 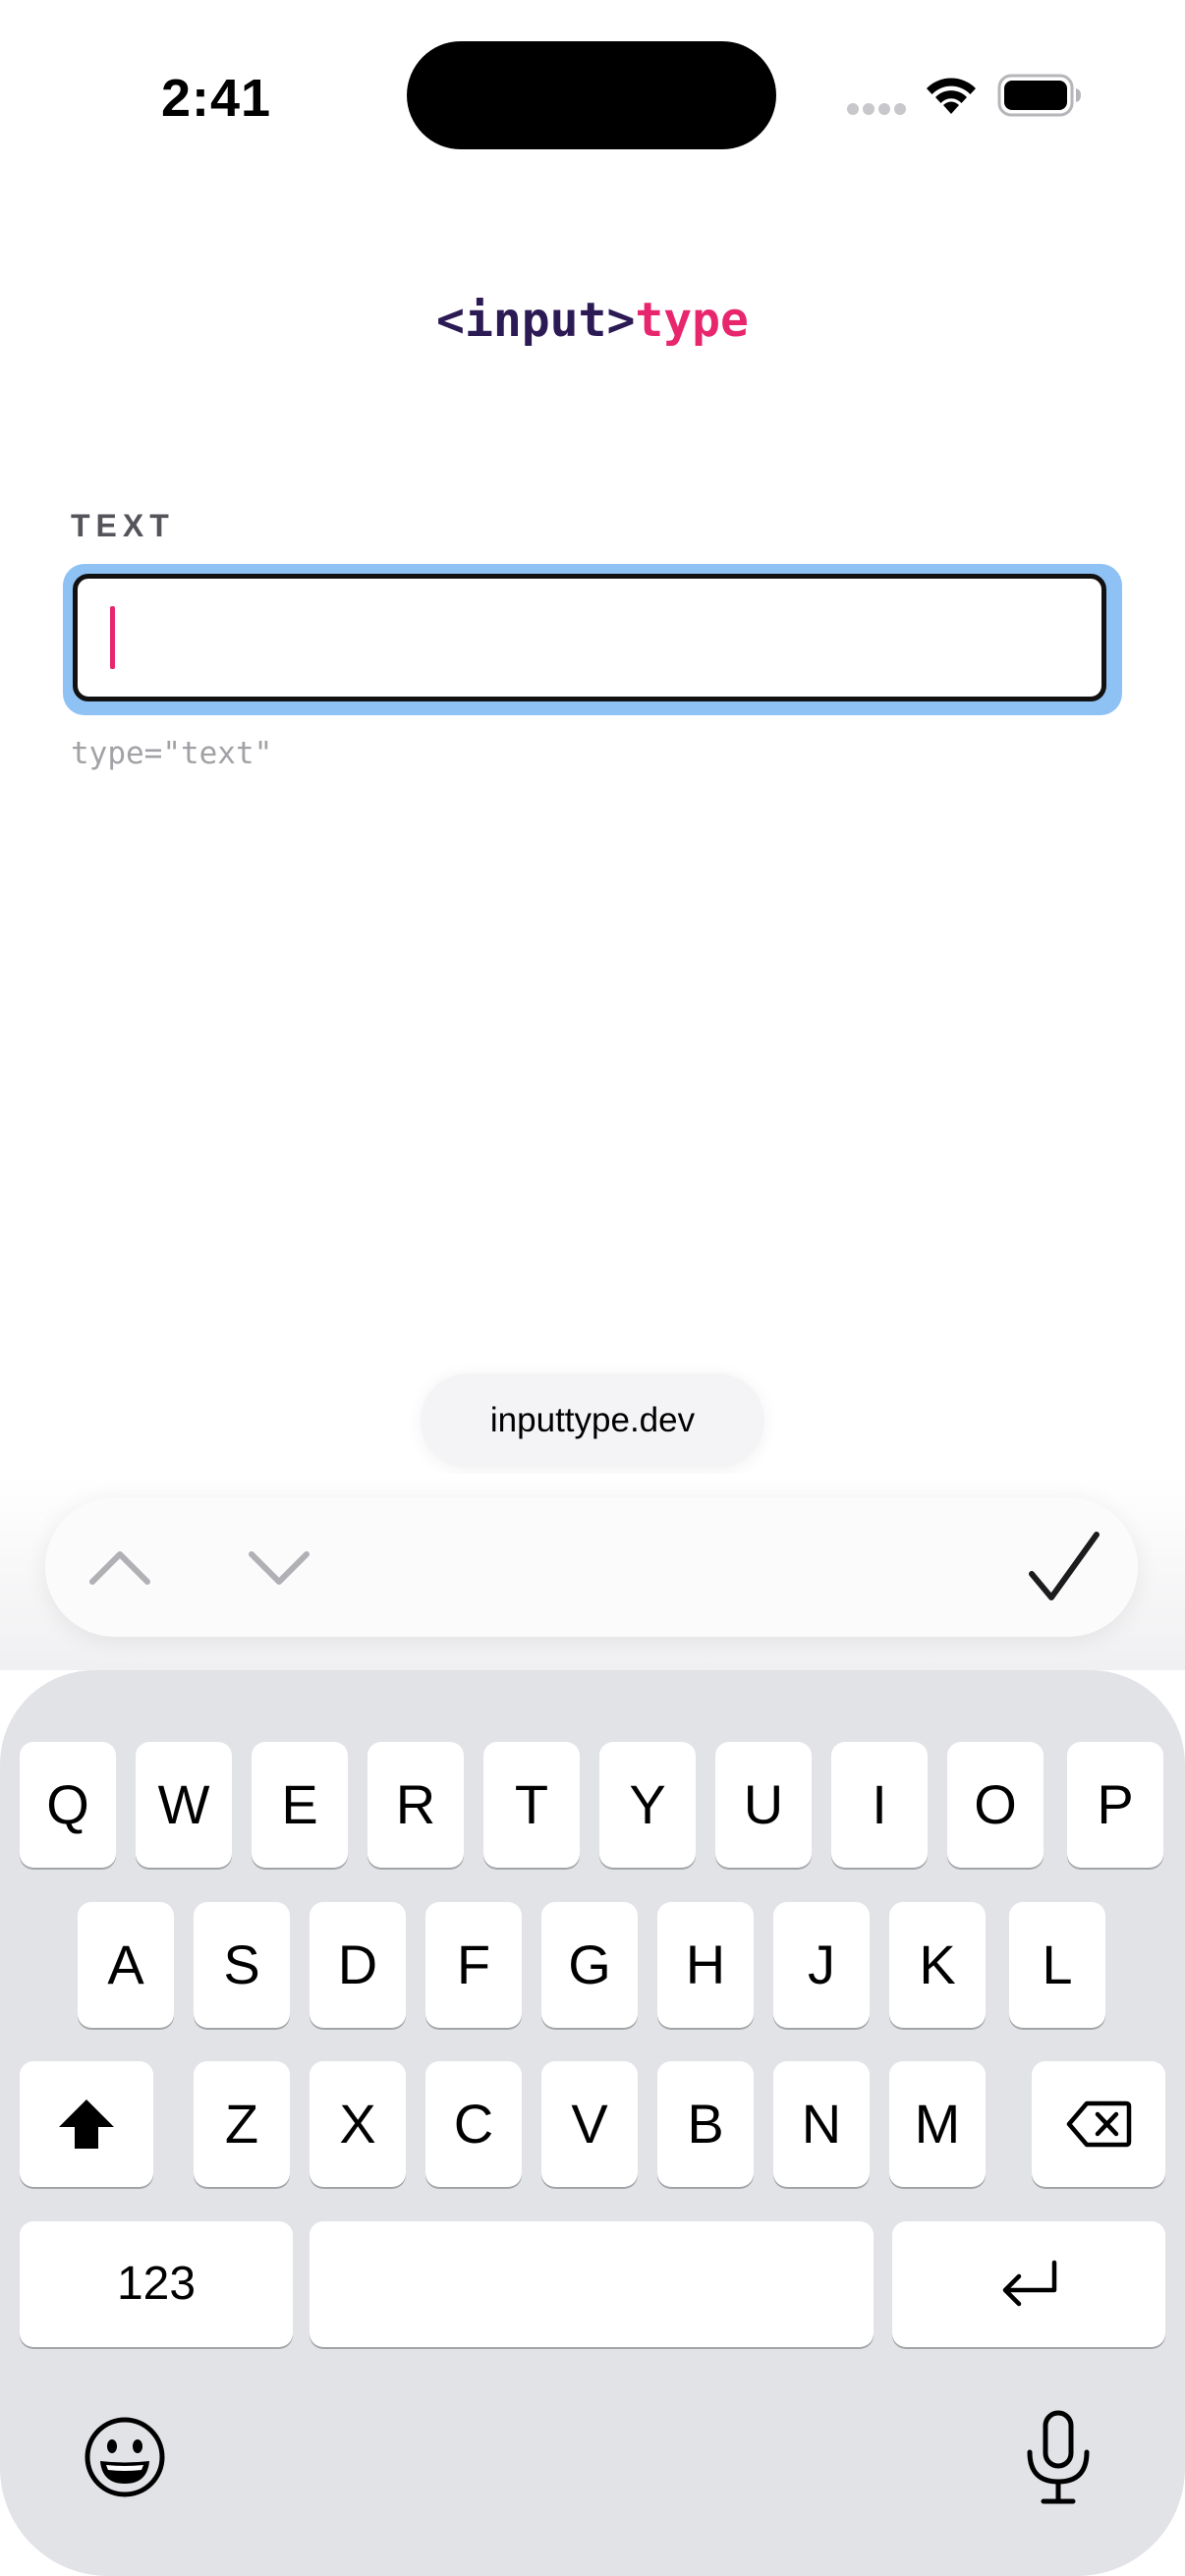 What do you see at coordinates (113, 637) in the screenshot?
I see `text-caret` at bounding box center [113, 637].